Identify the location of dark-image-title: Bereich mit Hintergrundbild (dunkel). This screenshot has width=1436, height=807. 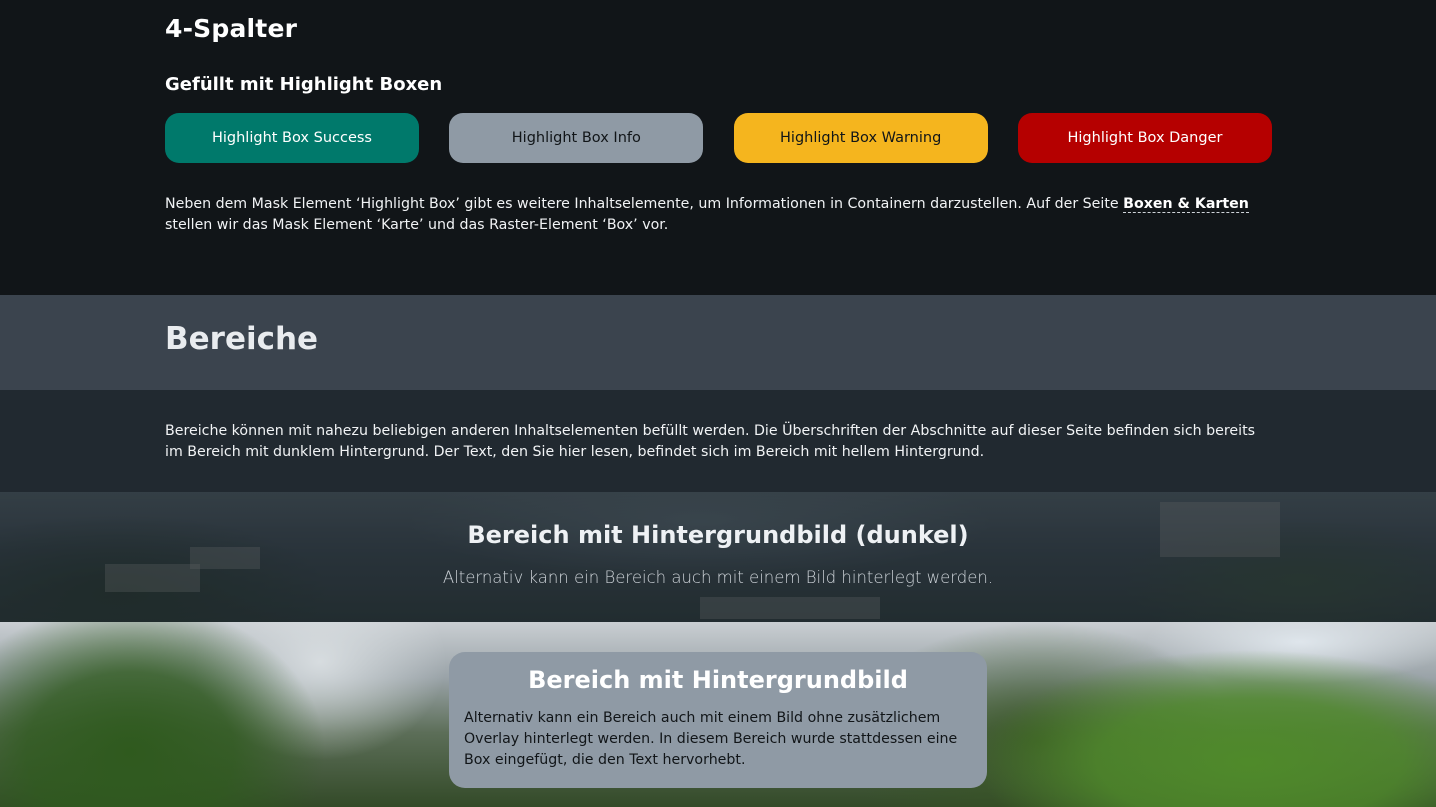
(718, 535).